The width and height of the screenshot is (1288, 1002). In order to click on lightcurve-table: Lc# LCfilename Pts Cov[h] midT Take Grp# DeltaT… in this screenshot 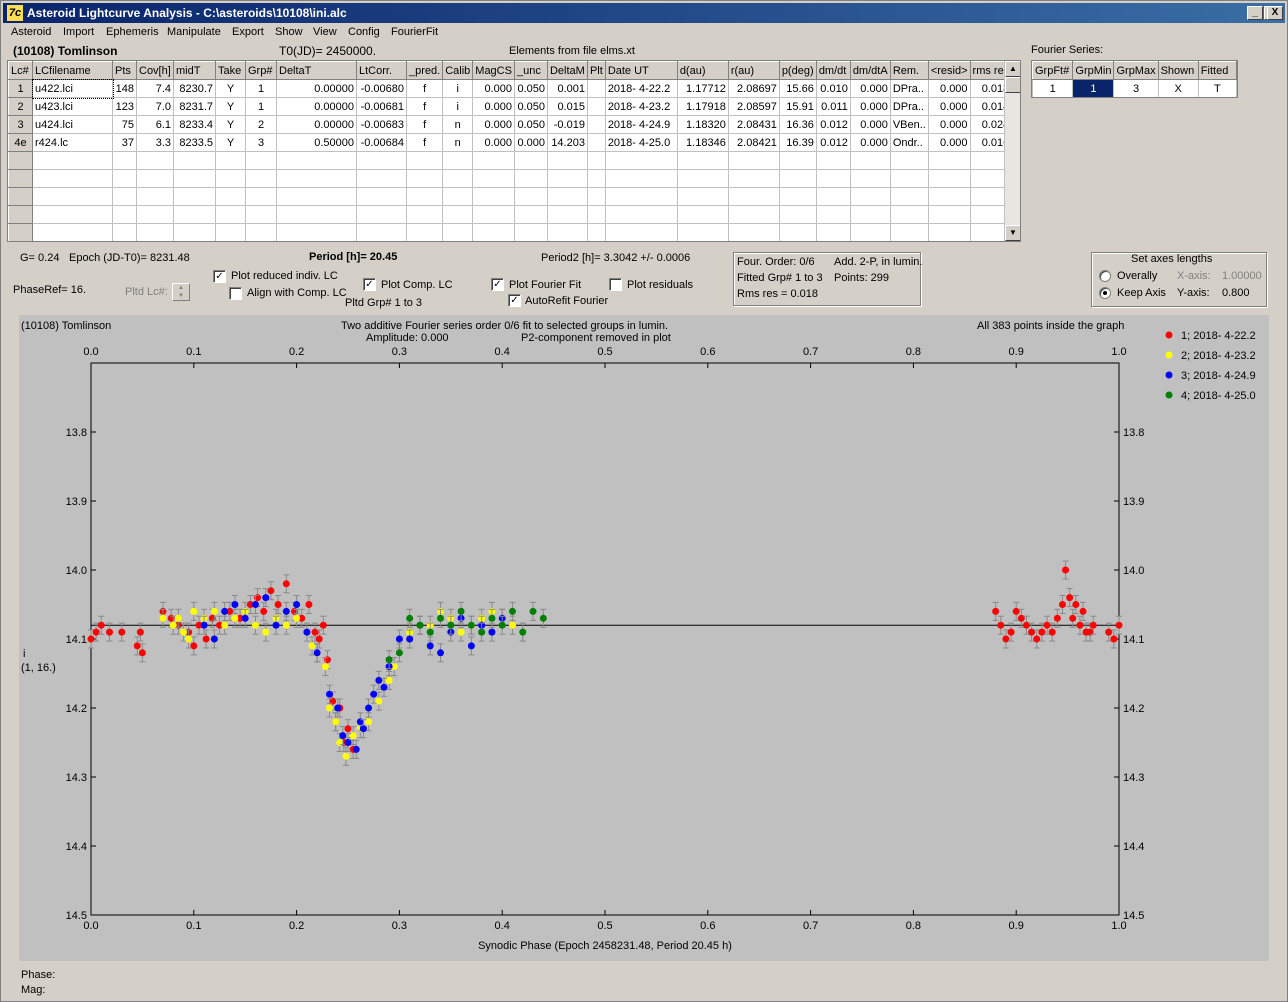, I will do `click(514, 151)`.